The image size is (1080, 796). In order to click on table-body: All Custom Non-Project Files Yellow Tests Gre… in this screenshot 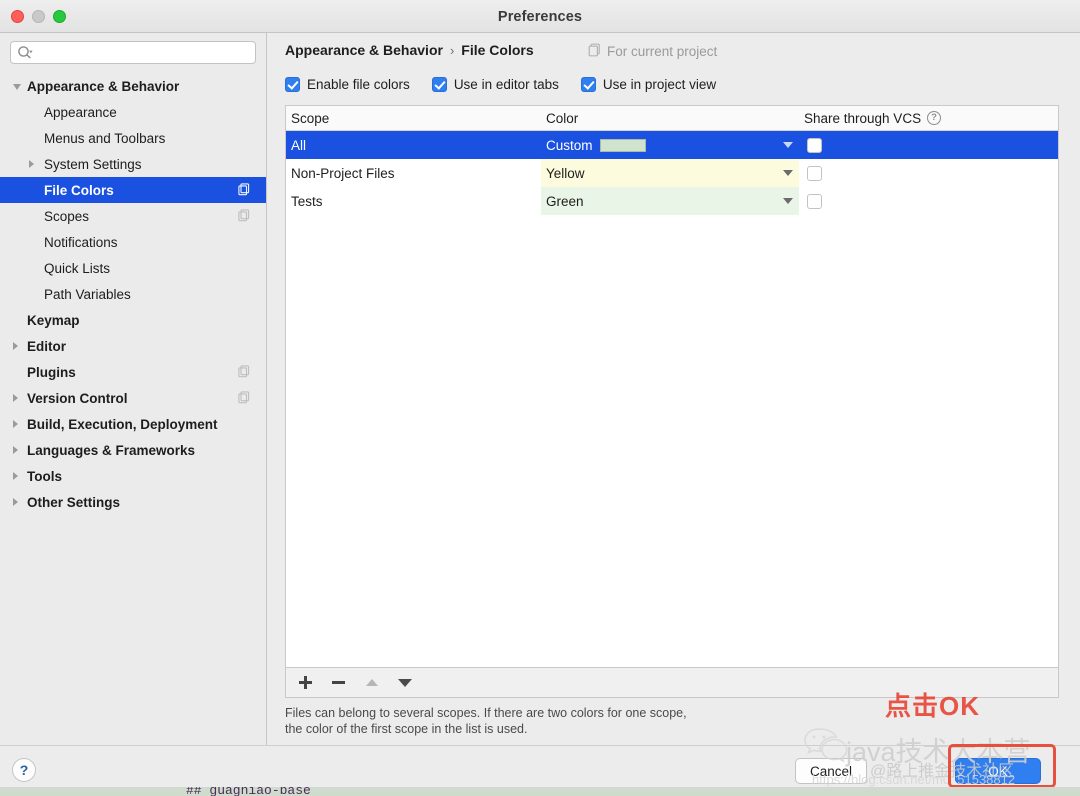, I will do `click(672, 173)`.